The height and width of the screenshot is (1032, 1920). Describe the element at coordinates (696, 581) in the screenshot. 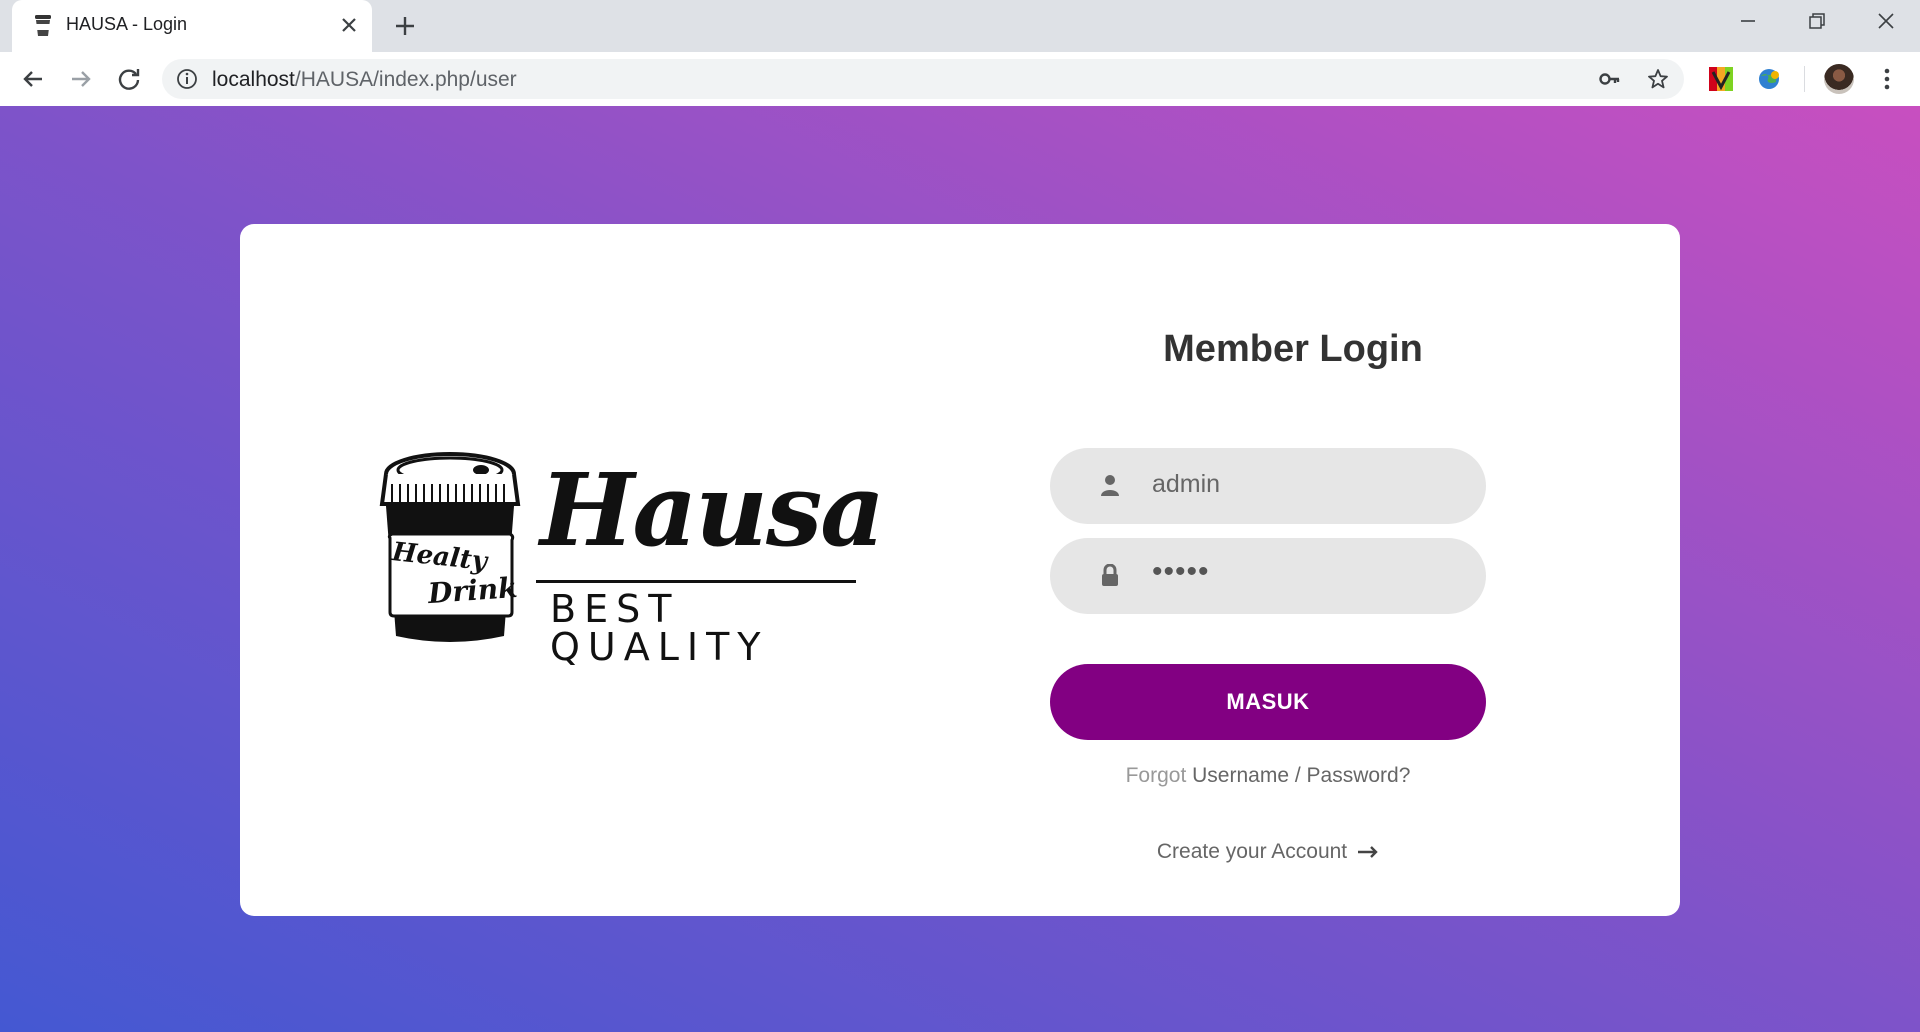

I see `logo-underline` at that location.